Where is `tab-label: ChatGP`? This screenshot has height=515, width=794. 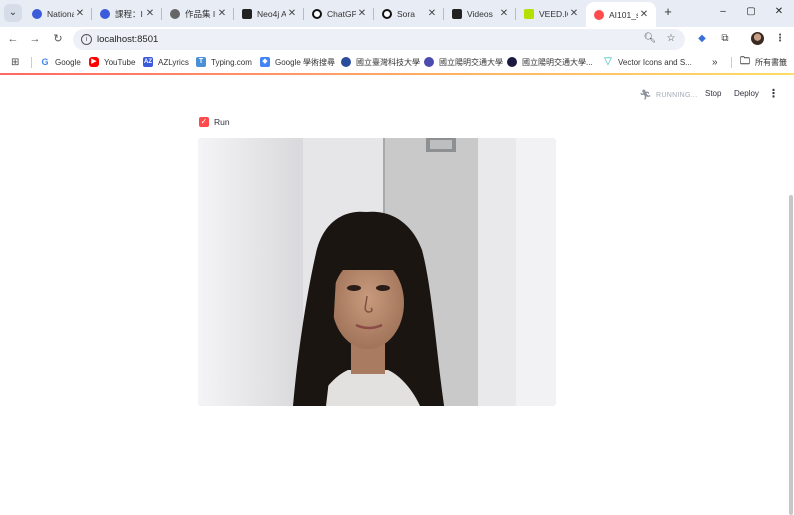 tab-label: ChatGP is located at coordinates (341, 13).